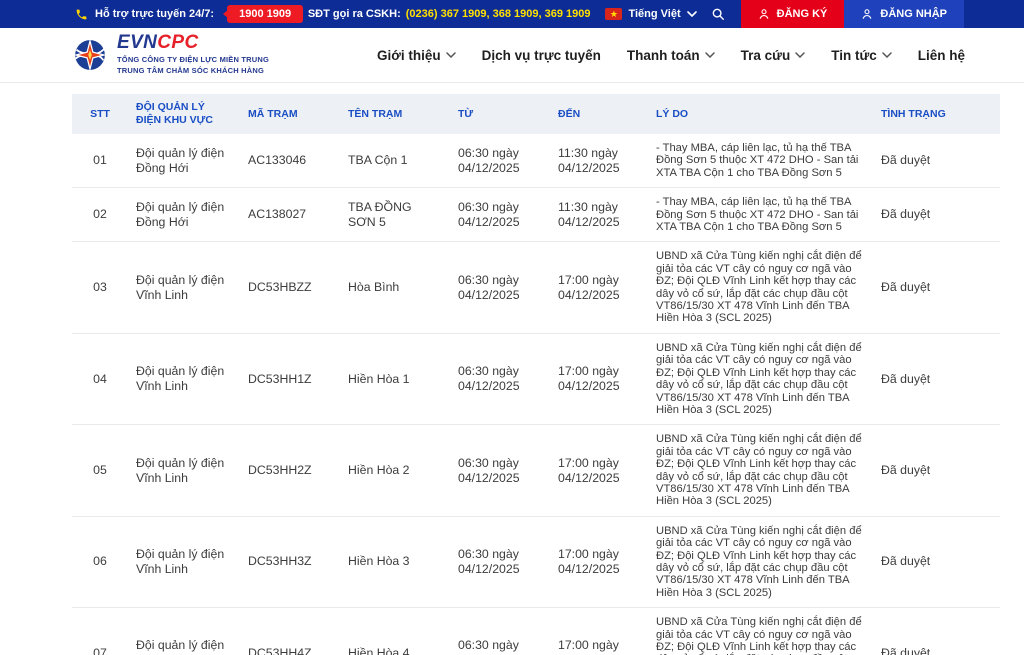 The width and height of the screenshot is (1024, 655). I want to click on register-button: ĐĂNG KÝ, so click(792, 14).